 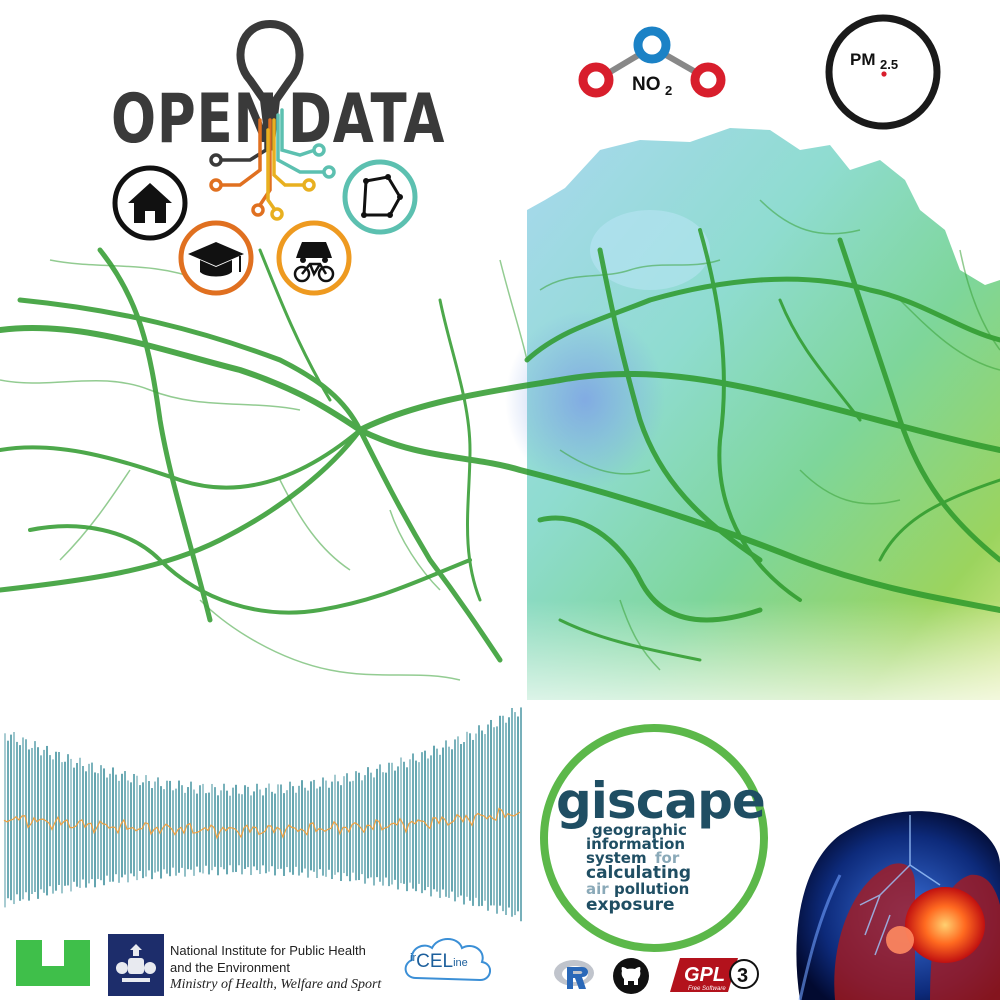 I want to click on uu-logo-icon, so click(x=53, y=963).